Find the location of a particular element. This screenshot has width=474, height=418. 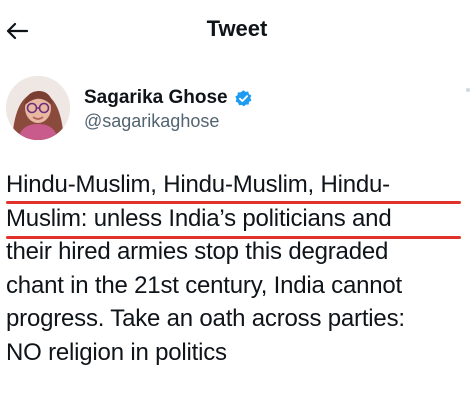

top-bar: Tweet is located at coordinates (237, 31).